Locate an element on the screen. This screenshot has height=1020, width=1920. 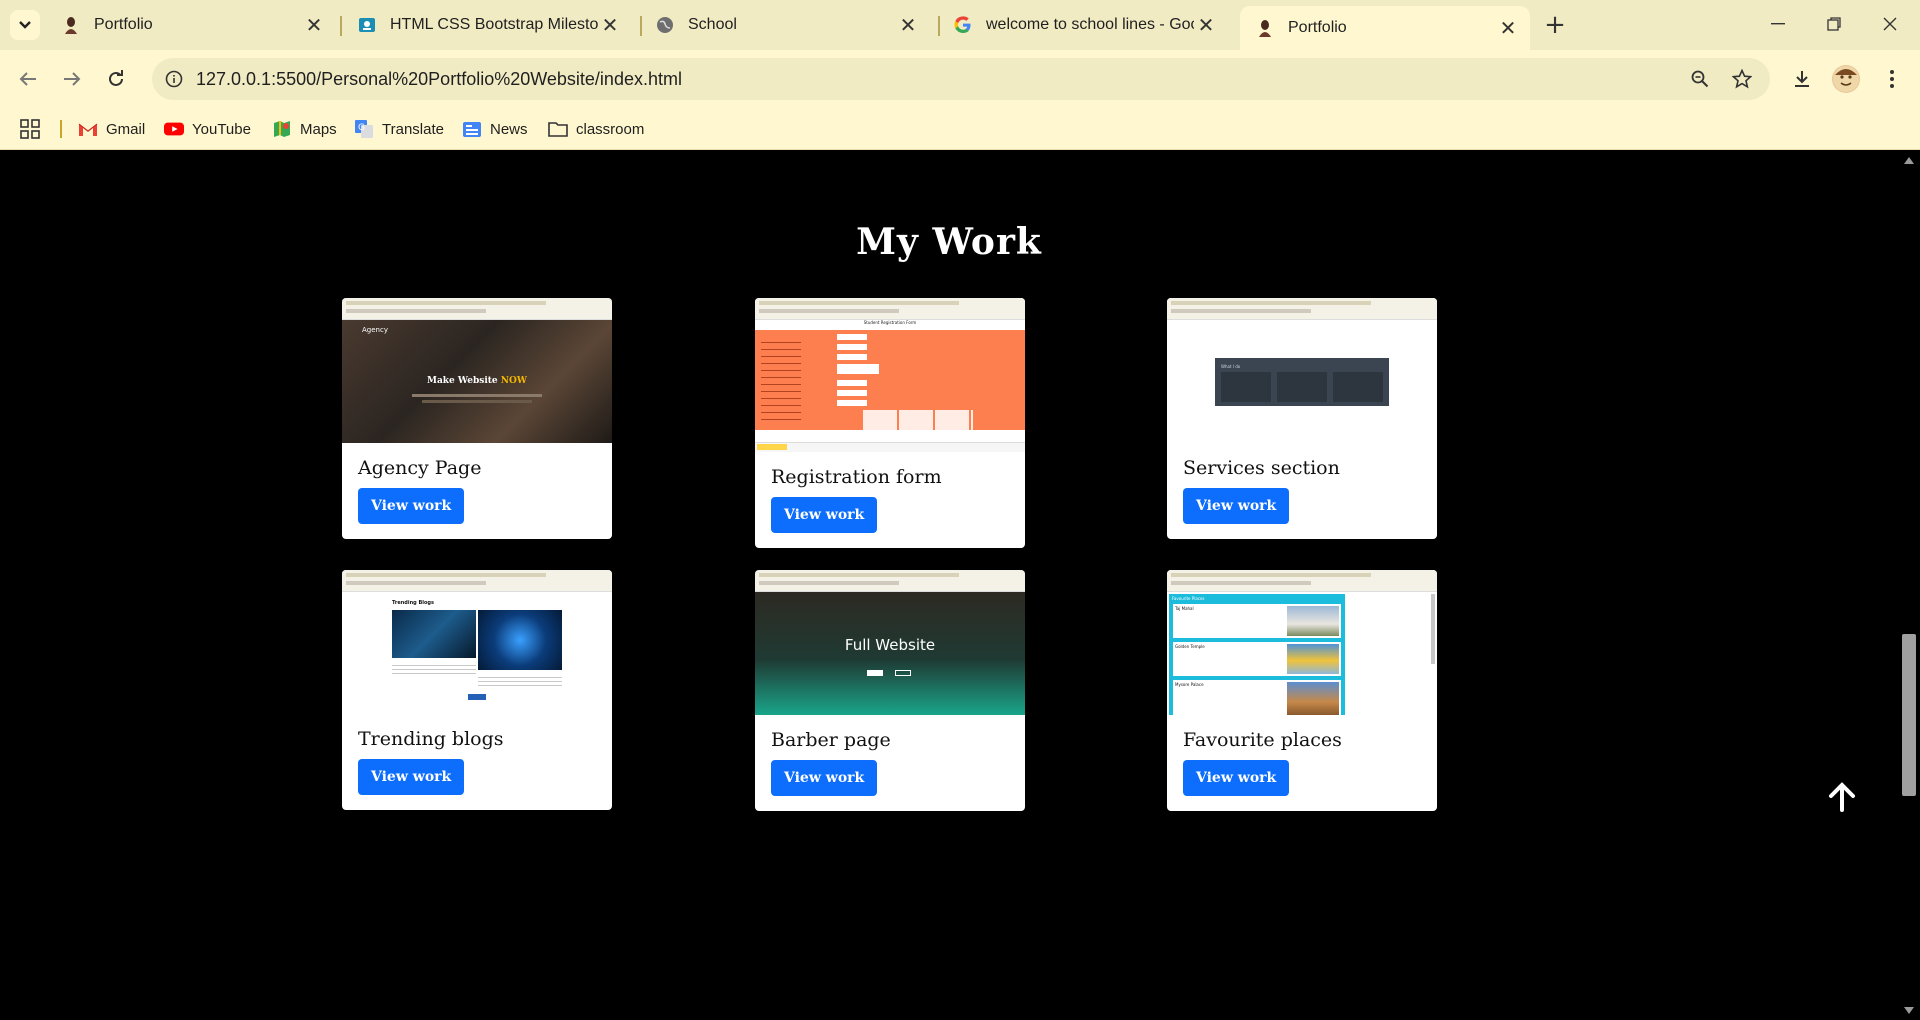
back-button is located at coordinates (28, 79).